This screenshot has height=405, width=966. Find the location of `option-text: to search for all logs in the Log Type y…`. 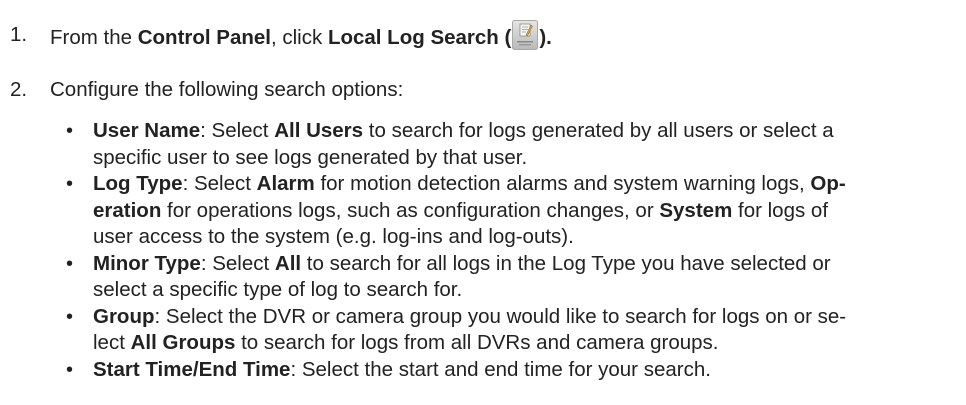

option-text: to search for all logs in the Log Type y… is located at coordinates (566, 263).